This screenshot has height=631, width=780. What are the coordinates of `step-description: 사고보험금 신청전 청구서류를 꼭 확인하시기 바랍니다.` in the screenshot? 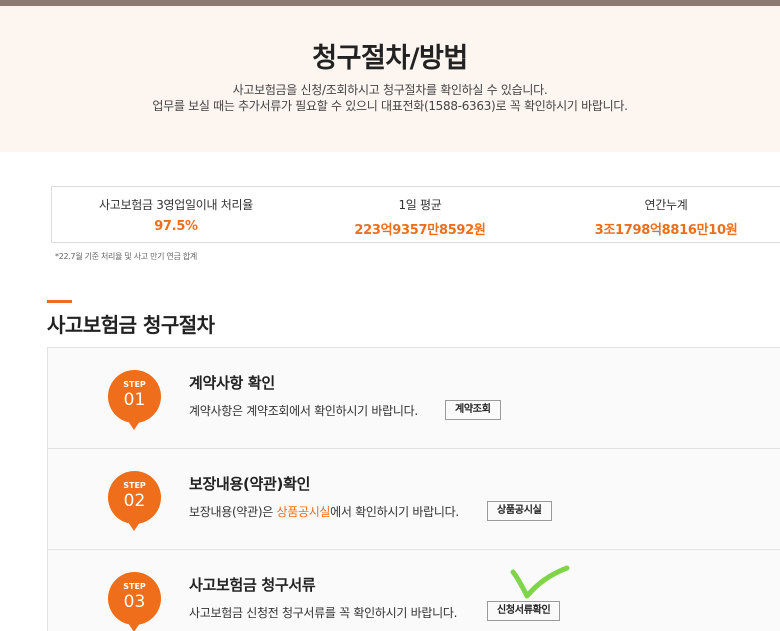 It's located at (323, 613).